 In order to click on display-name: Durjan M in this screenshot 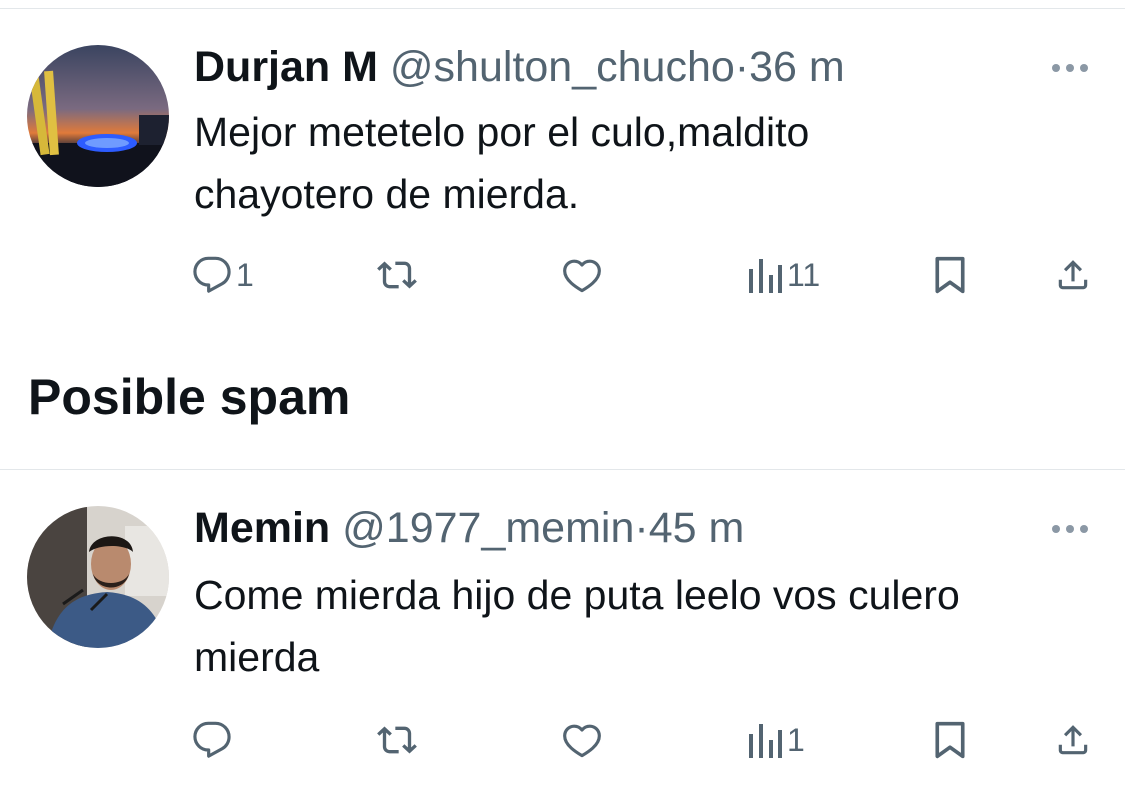, I will do `click(286, 67)`.